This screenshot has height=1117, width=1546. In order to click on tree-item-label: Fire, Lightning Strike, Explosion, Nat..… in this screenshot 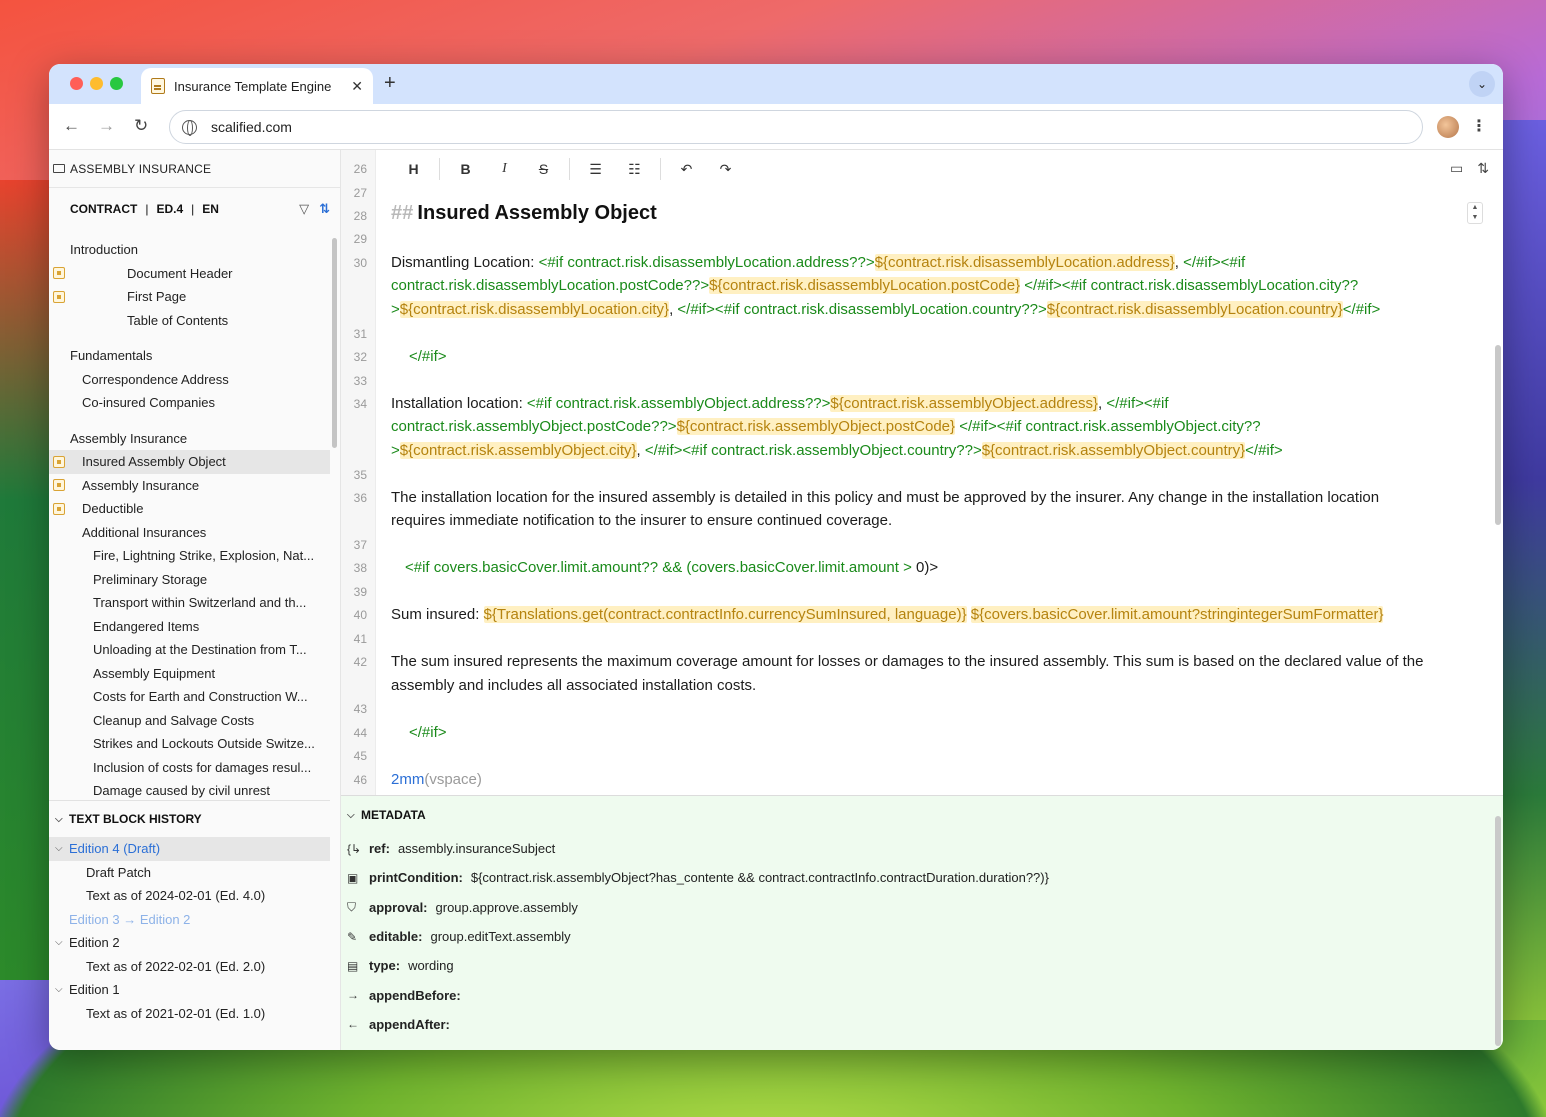, I will do `click(204, 556)`.